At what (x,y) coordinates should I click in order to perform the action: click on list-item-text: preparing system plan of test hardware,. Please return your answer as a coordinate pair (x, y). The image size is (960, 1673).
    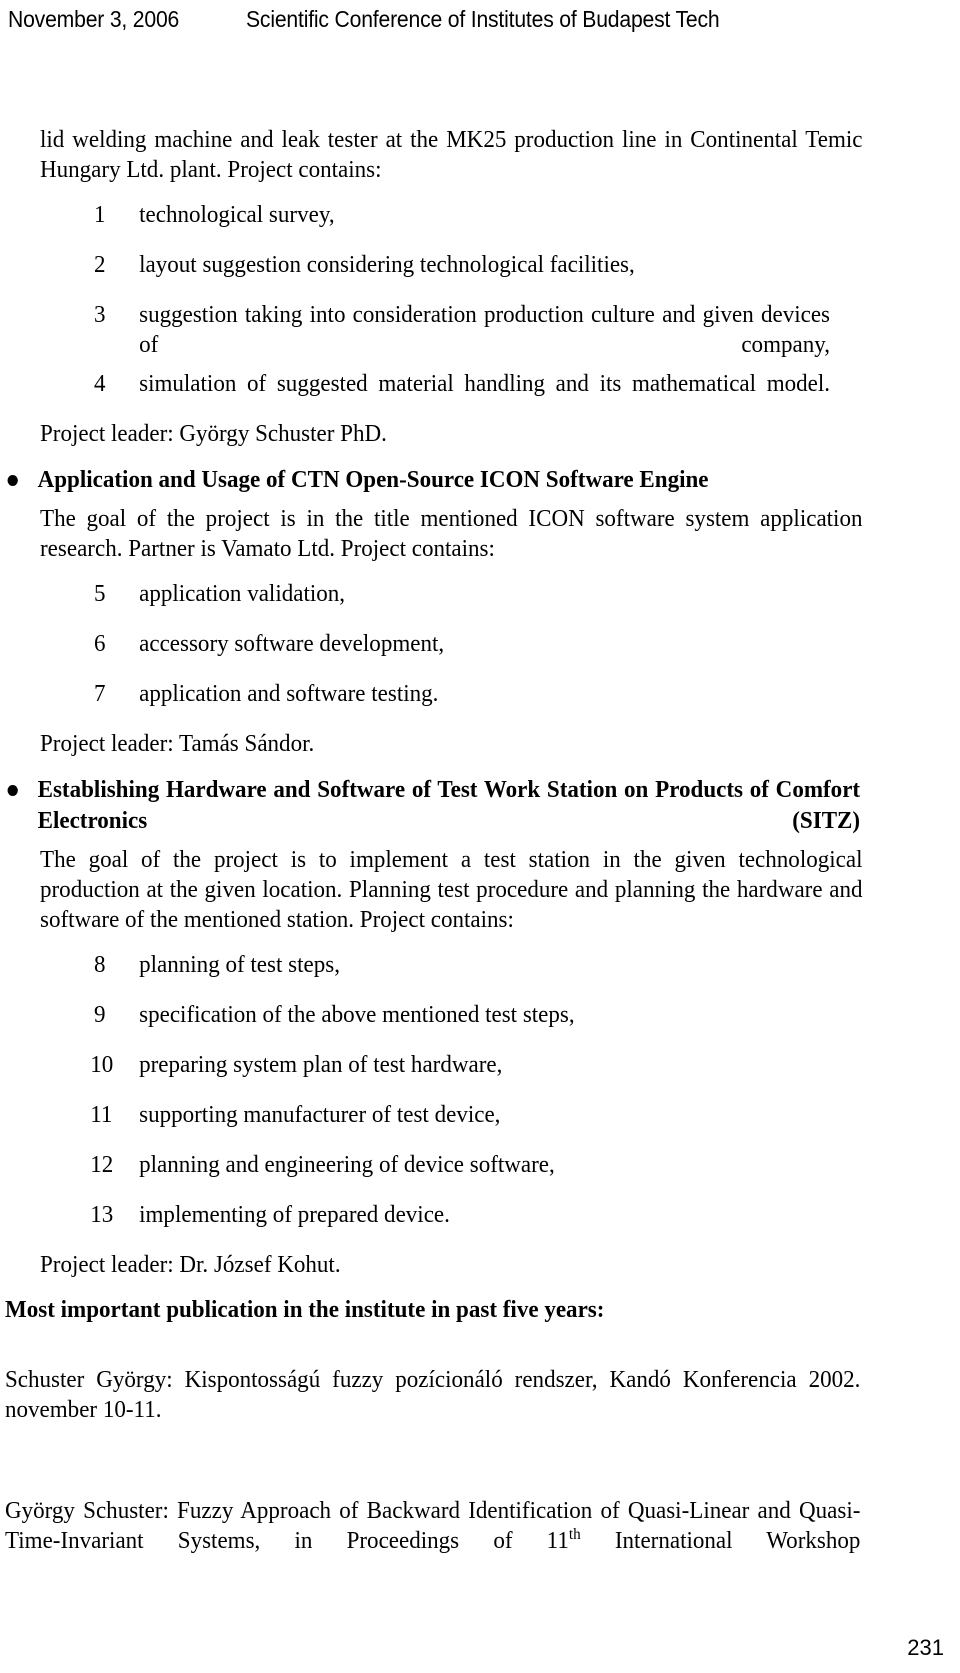
    Looking at the image, I should click on (321, 1064).